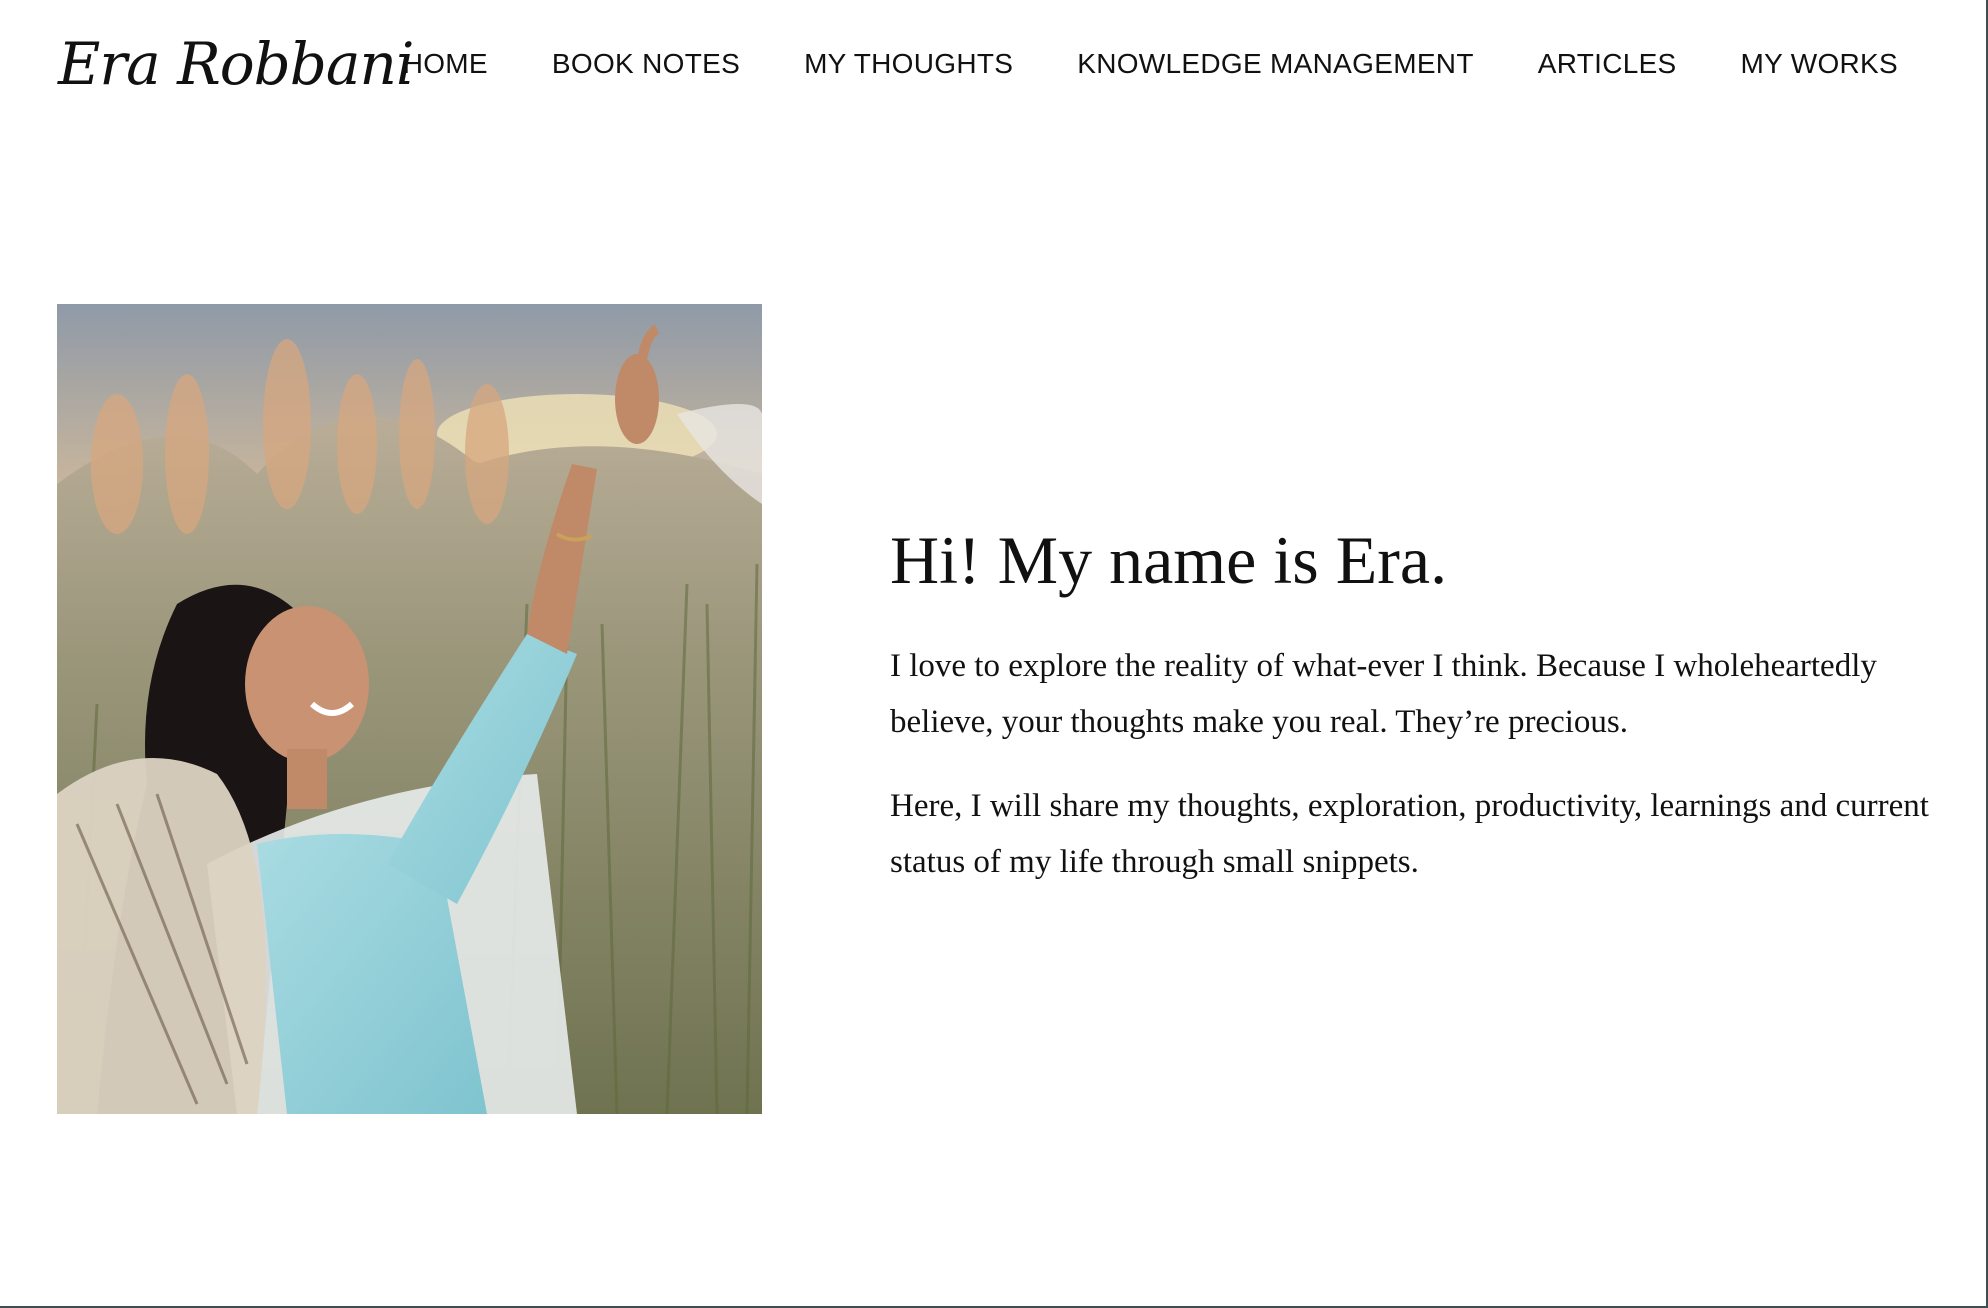 This screenshot has height=1308, width=1988. What do you see at coordinates (1819, 64) in the screenshot?
I see `nav-my-works: MY WORKS` at bounding box center [1819, 64].